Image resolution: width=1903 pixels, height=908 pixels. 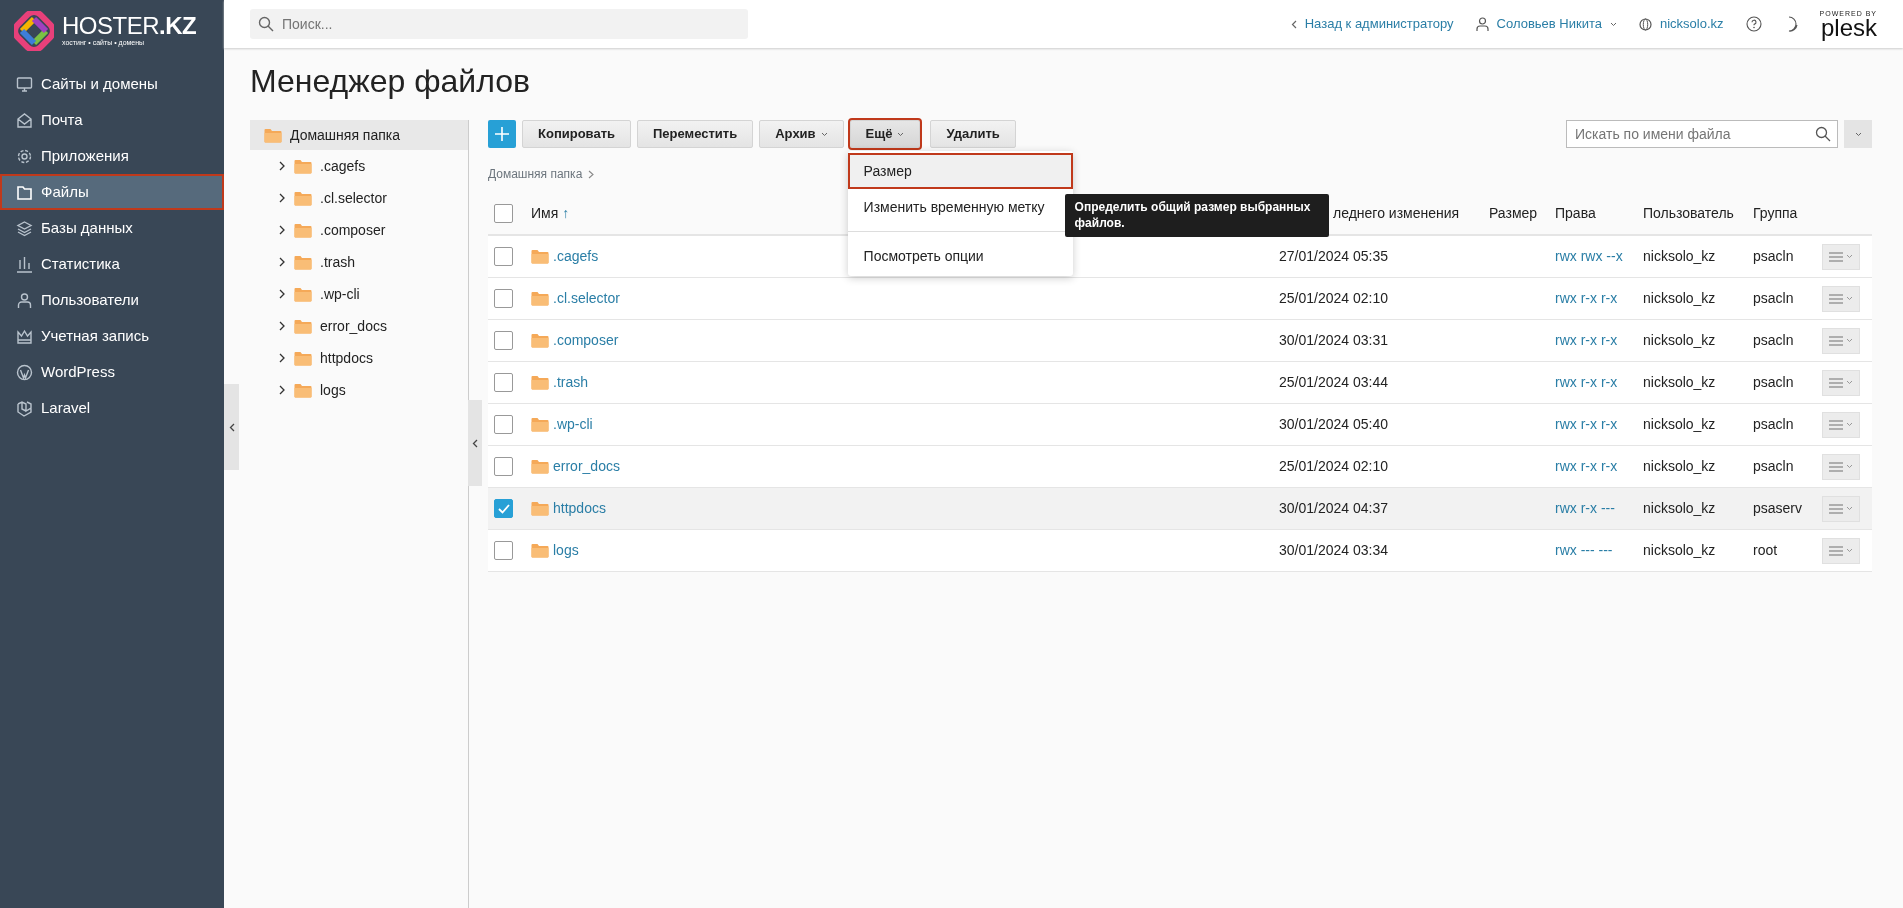 What do you see at coordinates (112, 192) in the screenshot?
I see `sidebar-item: Файлы` at bounding box center [112, 192].